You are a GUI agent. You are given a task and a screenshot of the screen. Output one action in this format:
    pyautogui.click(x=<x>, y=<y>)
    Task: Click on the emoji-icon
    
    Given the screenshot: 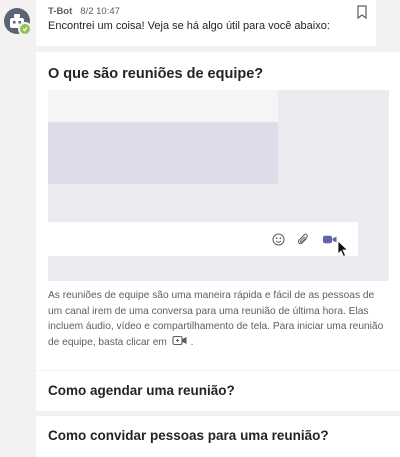 What is the action you would take?
    pyautogui.click(x=278, y=239)
    